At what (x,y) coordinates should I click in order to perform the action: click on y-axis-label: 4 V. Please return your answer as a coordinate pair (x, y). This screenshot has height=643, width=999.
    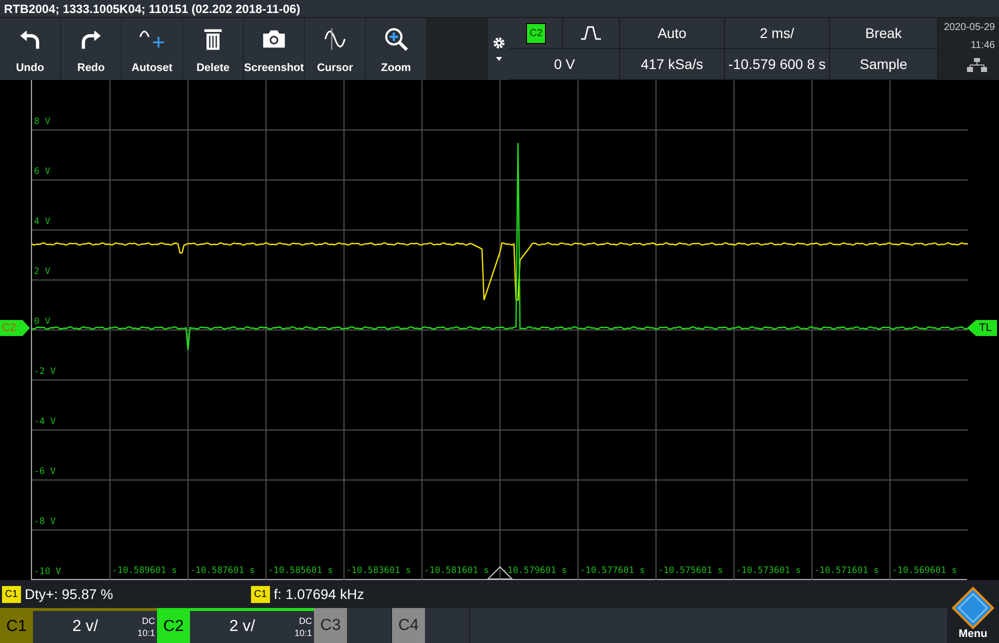
    Looking at the image, I should click on (42, 222).